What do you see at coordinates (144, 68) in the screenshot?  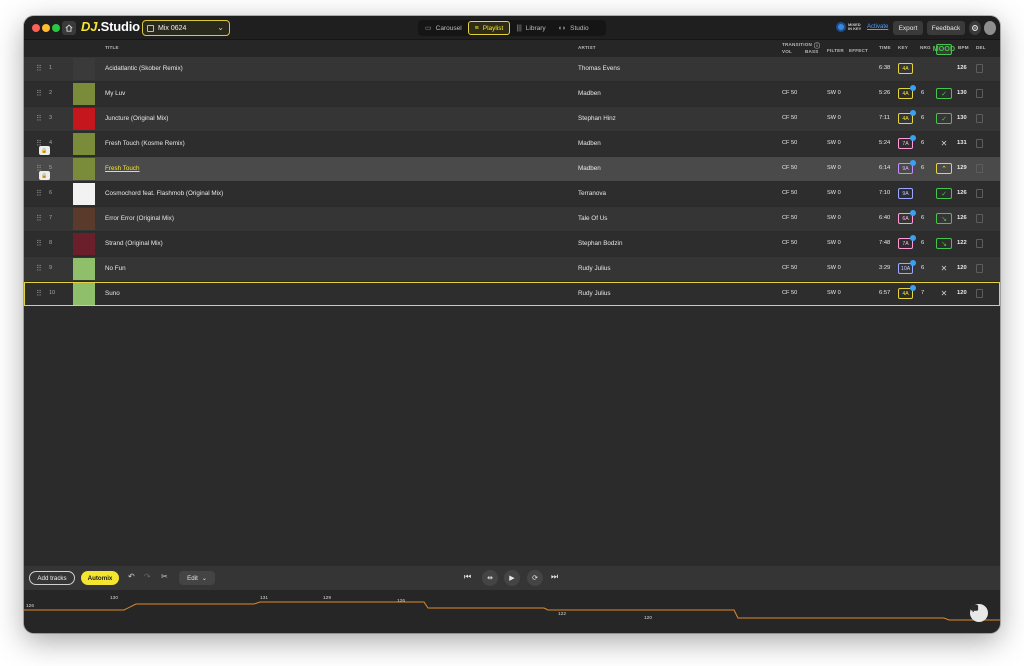 I see `track-title: Acidatlantic (Skober Remix)` at bounding box center [144, 68].